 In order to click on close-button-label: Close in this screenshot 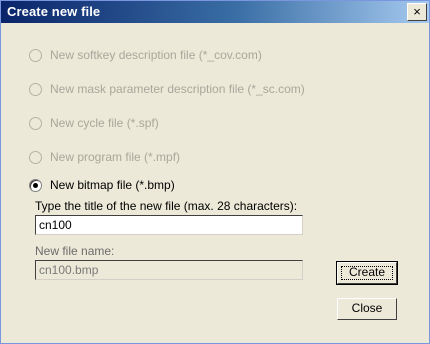, I will do `click(367, 308)`.